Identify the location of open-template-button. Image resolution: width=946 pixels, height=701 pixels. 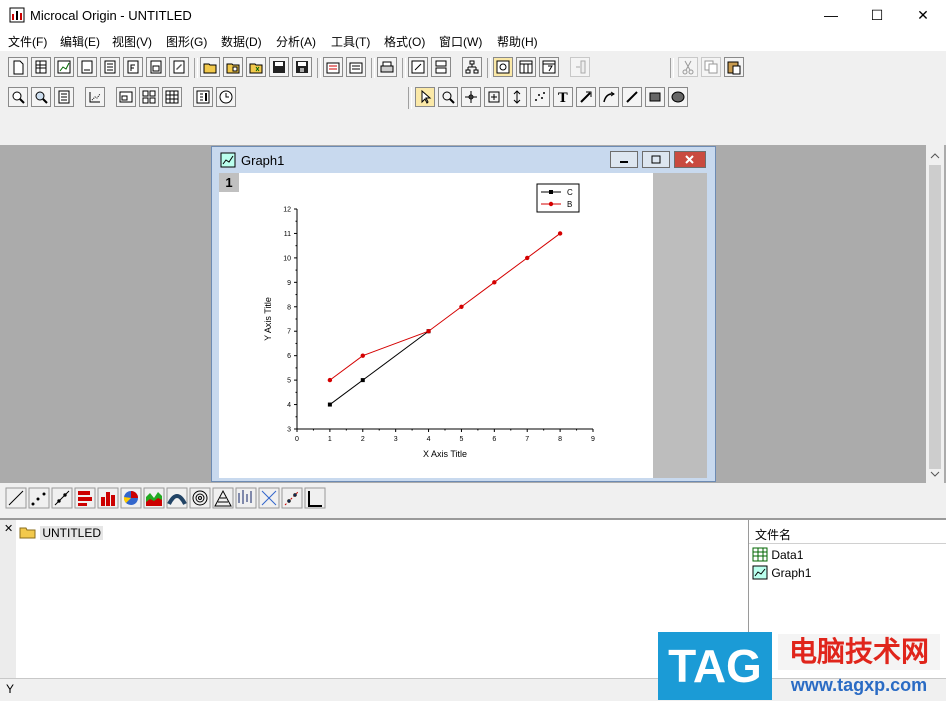
(233, 67).